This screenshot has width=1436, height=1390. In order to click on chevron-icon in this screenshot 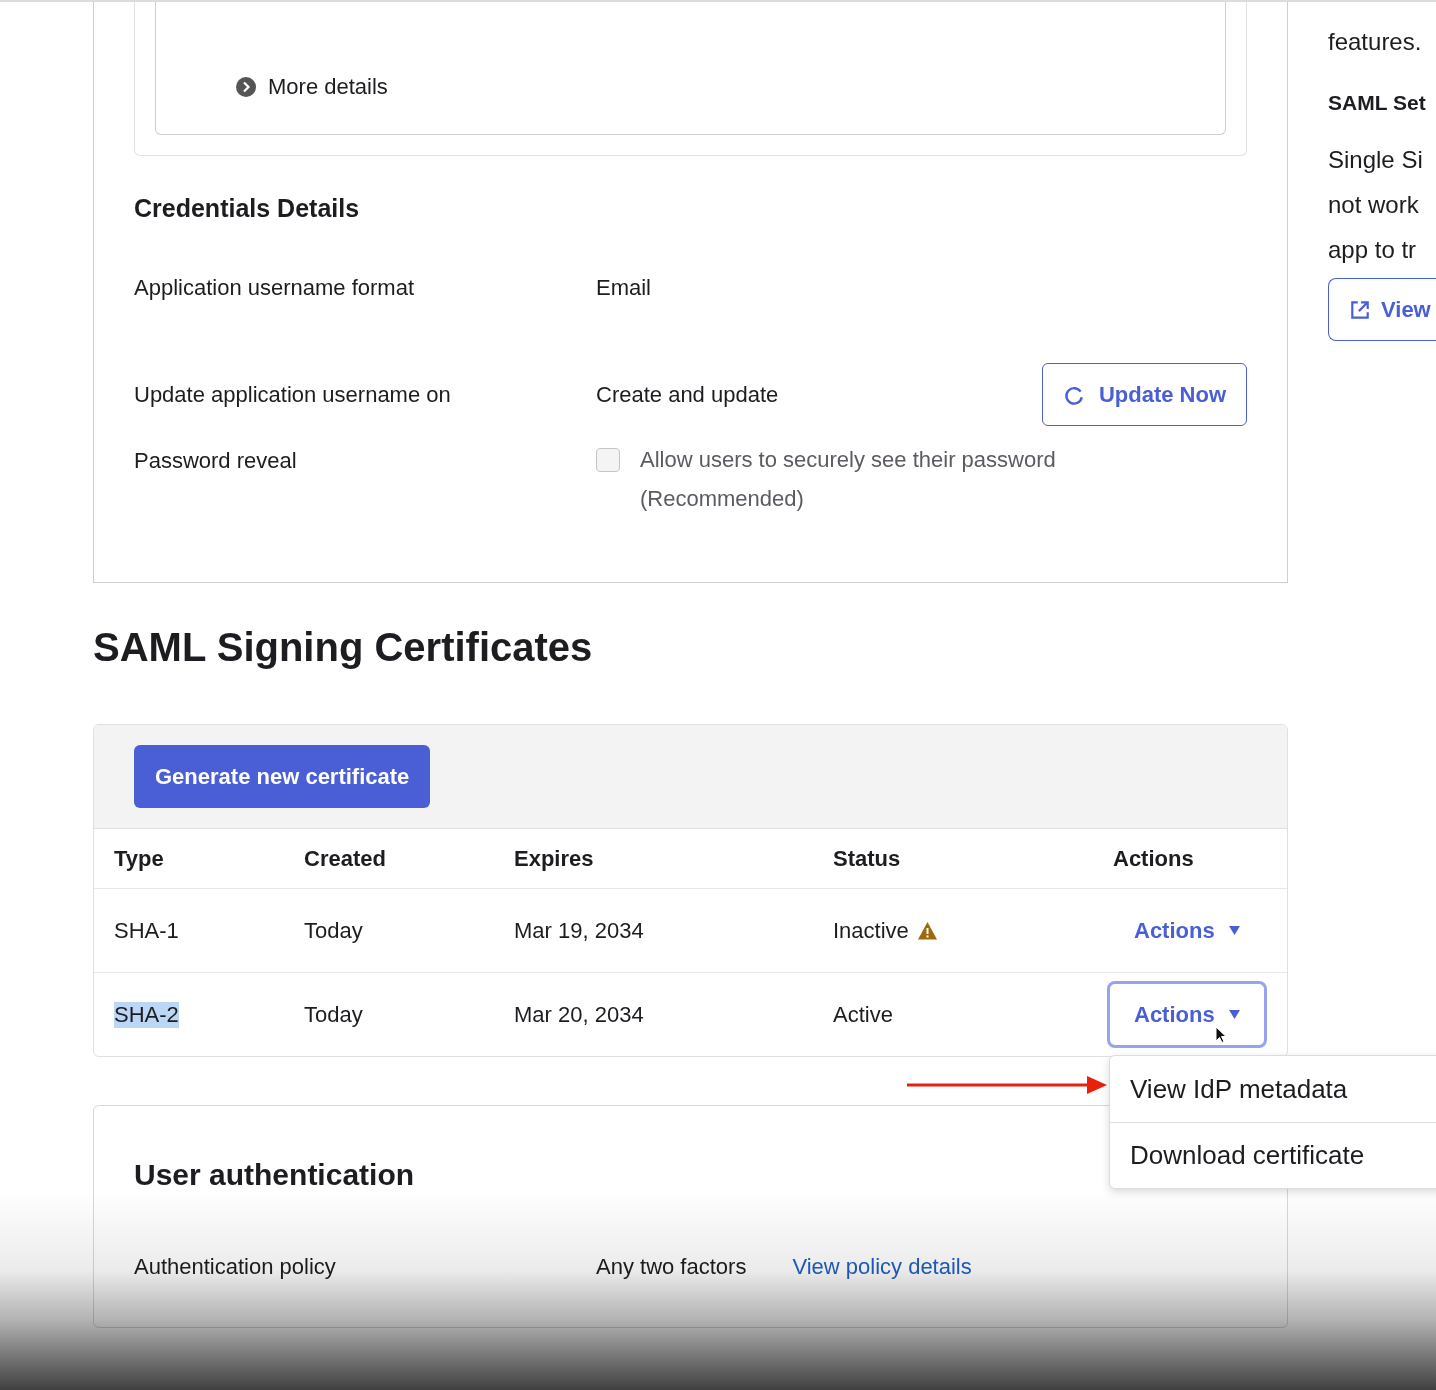, I will do `click(246, 87)`.